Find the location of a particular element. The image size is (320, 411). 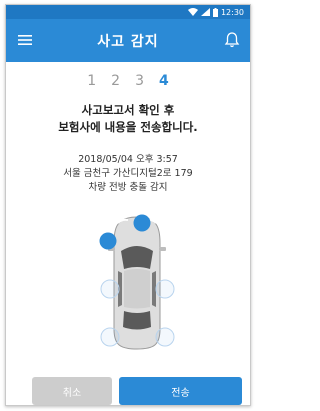

impact-sensor-front-left-active is located at coordinates (108, 241).